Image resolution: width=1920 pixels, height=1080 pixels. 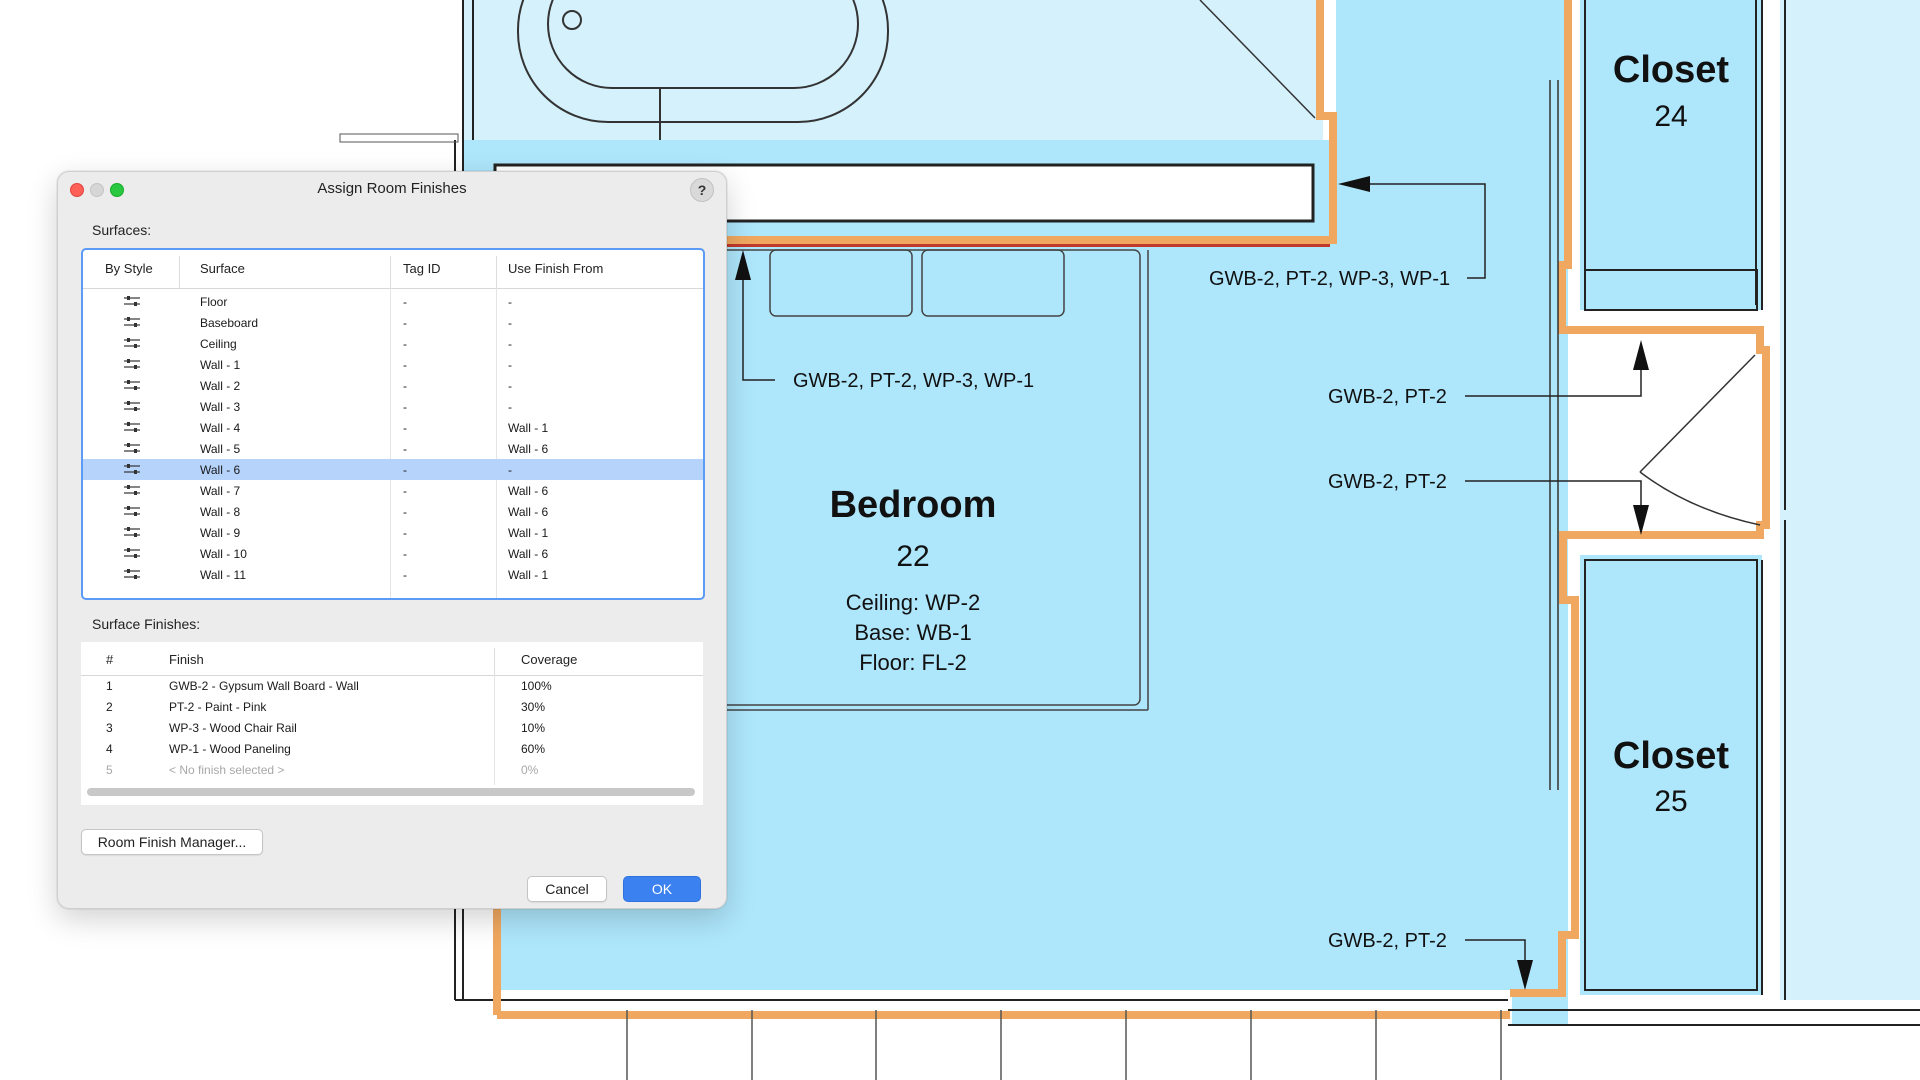 What do you see at coordinates (129, 268) in the screenshot?
I see `col-by-style: By Style` at bounding box center [129, 268].